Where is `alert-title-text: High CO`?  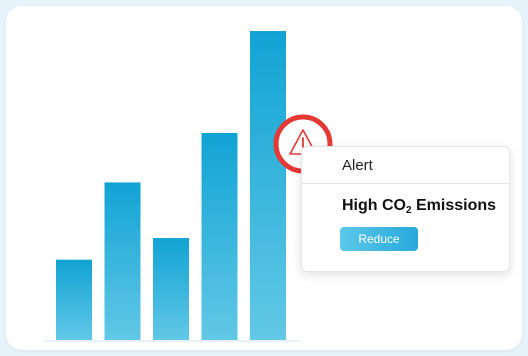
alert-title-text: High CO is located at coordinates (374, 205).